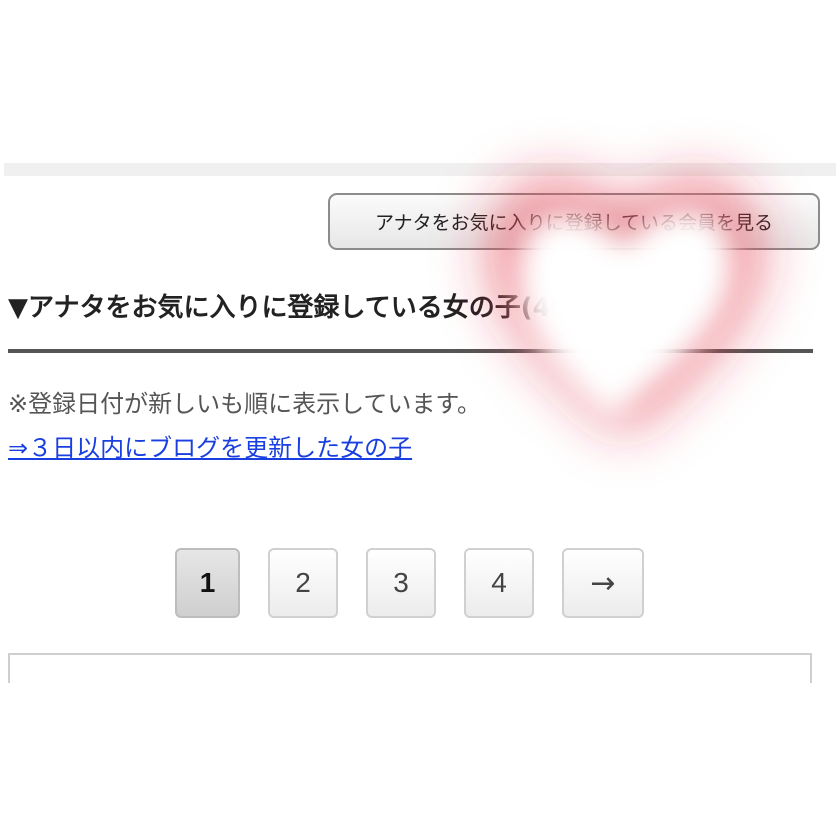 The width and height of the screenshot is (840, 840). What do you see at coordinates (499, 583) in the screenshot?
I see `page-button-4: 4` at bounding box center [499, 583].